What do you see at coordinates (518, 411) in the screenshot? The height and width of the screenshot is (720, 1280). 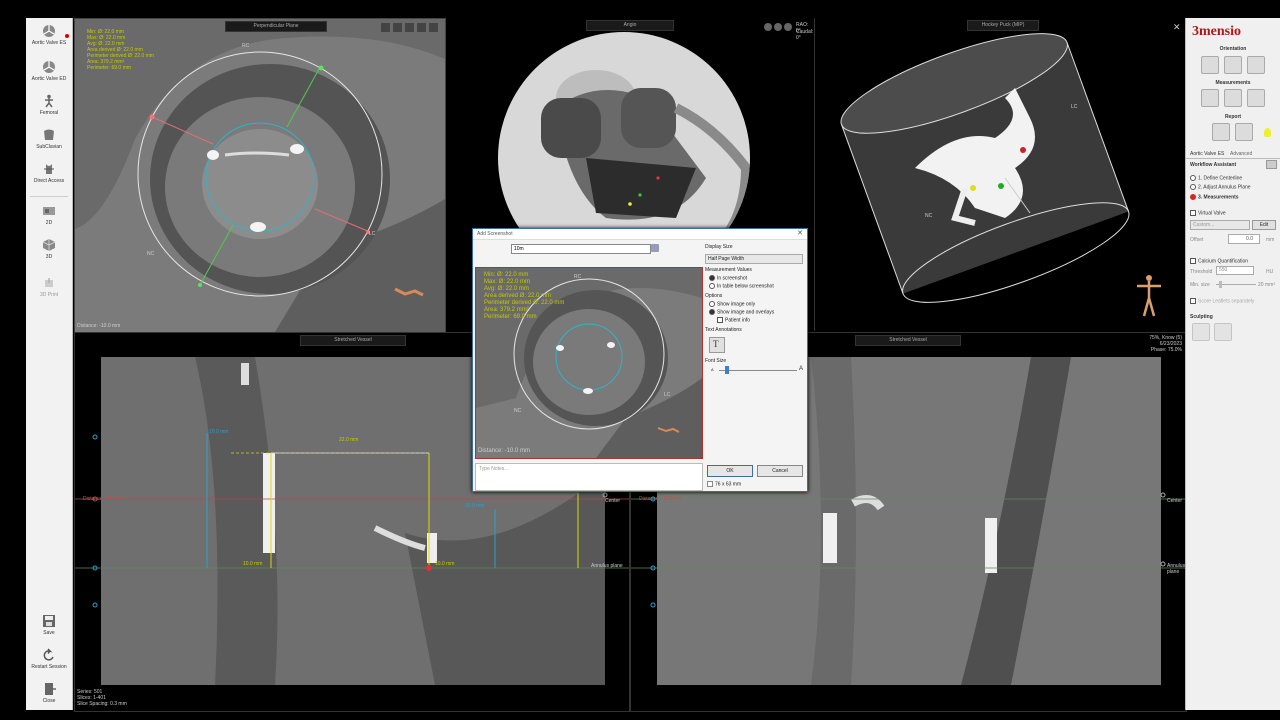 I see `cusp-label-nc: NC` at bounding box center [518, 411].